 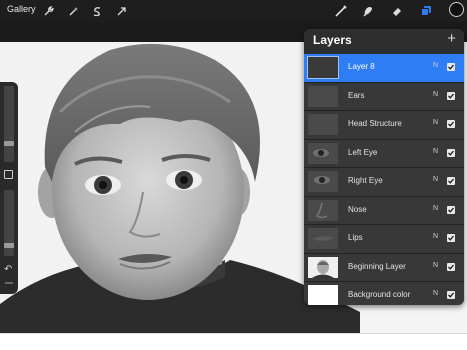 What do you see at coordinates (73, 11) in the screenshot?
I see `magic-wand-icon` at bounding box center [73, 11].